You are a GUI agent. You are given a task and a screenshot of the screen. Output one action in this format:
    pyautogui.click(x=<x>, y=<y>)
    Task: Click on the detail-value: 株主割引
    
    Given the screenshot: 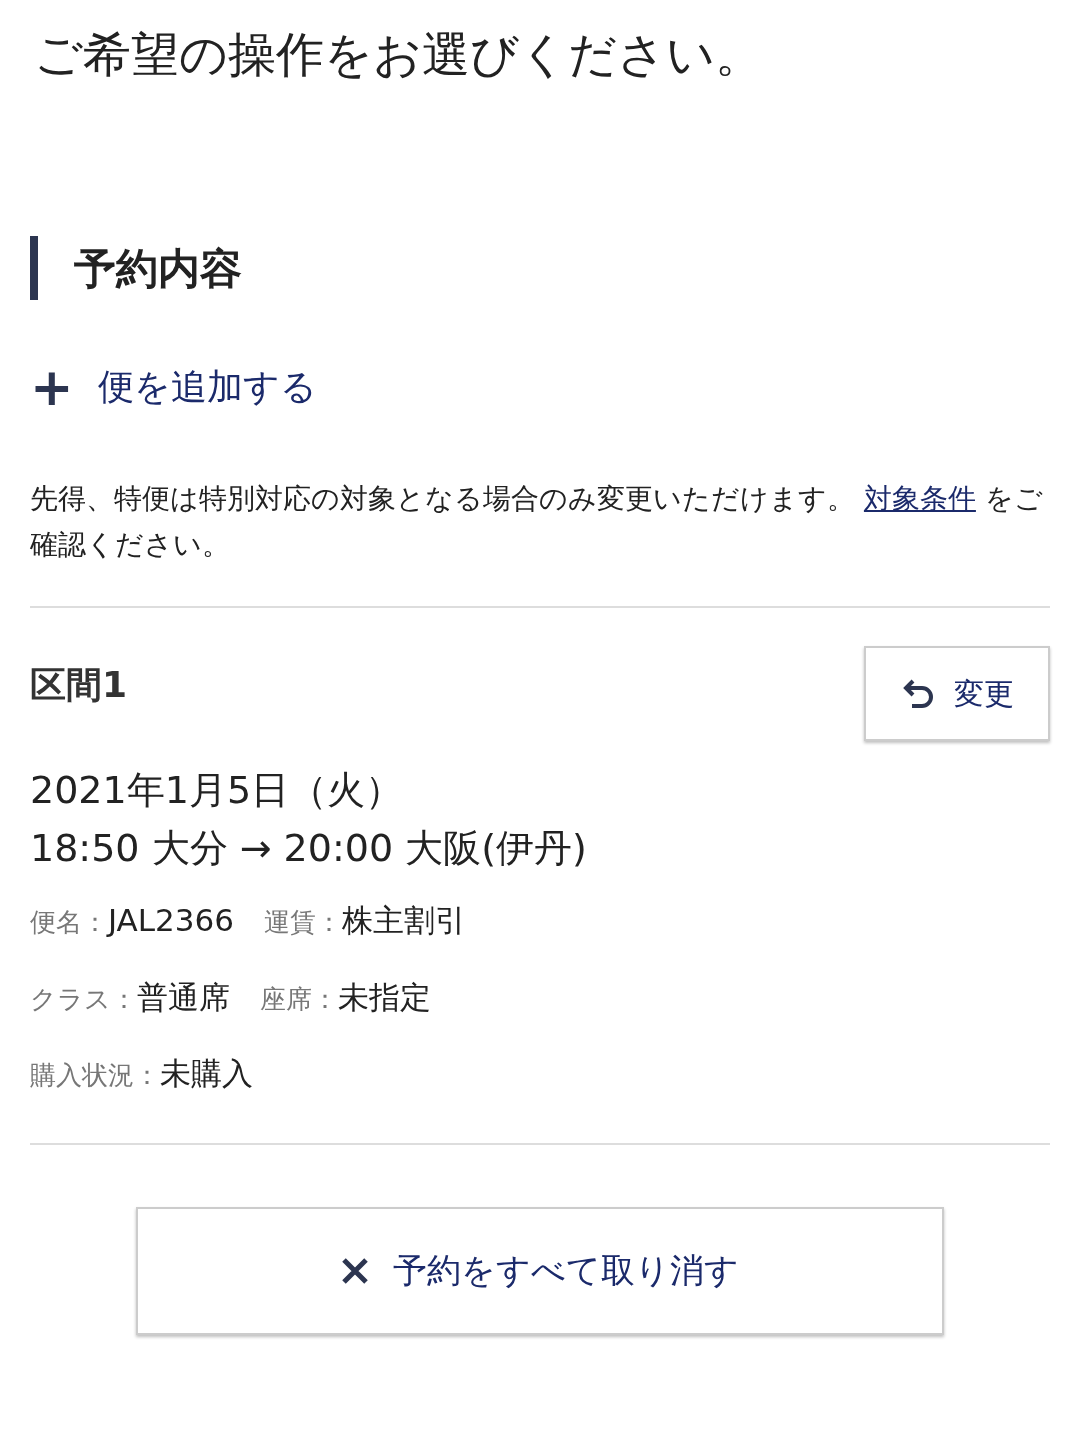 What is the action you would take?
    pyautogui.click(x=403, y=920)
    